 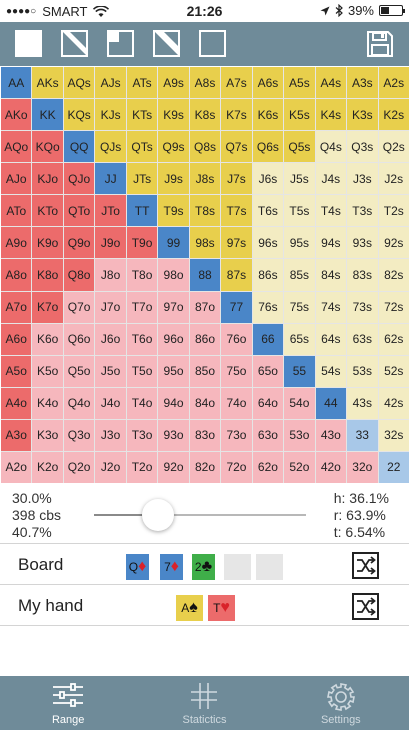 I want to click on hand-cell-66: 66, so click(x=268, y=339).